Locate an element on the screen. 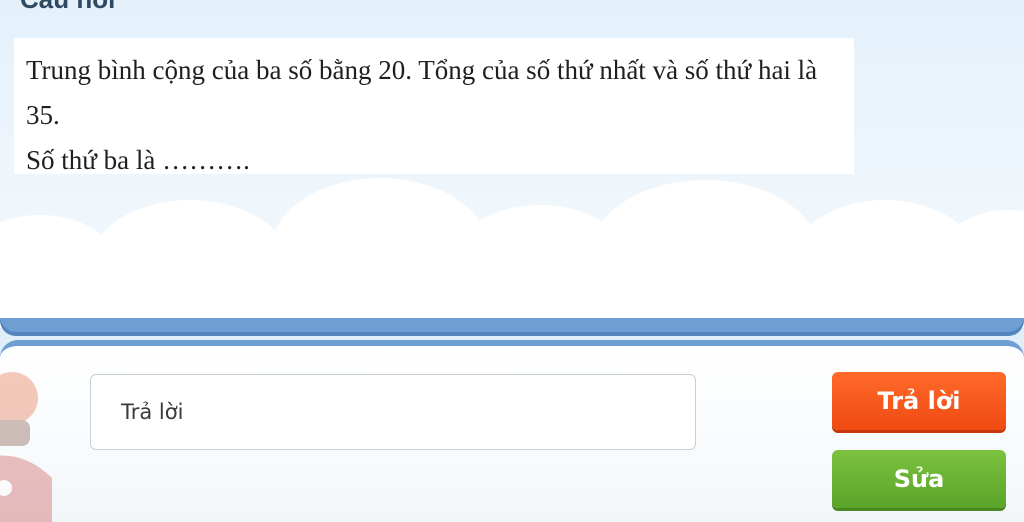 The image size is (1024, 522). edit-answer-button: Sửa is located at coordinates (919, 479).